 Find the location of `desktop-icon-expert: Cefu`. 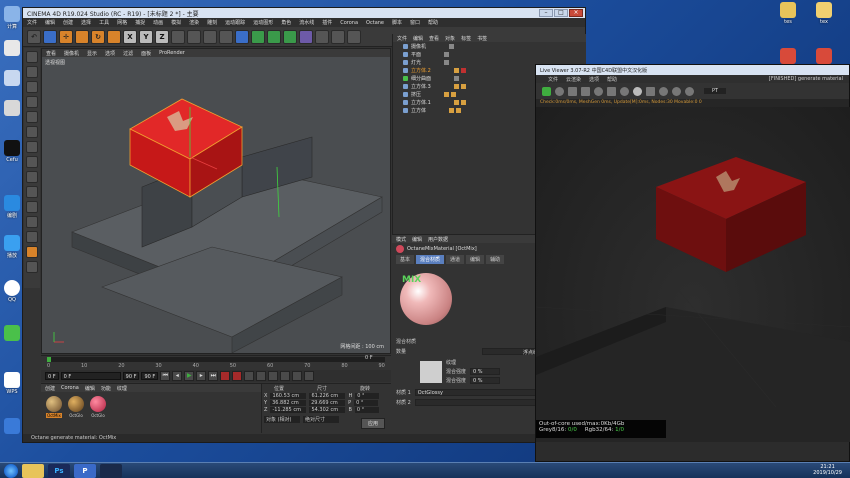

desktop-icon-expert: Cefu is located at coordinates (12, 151).